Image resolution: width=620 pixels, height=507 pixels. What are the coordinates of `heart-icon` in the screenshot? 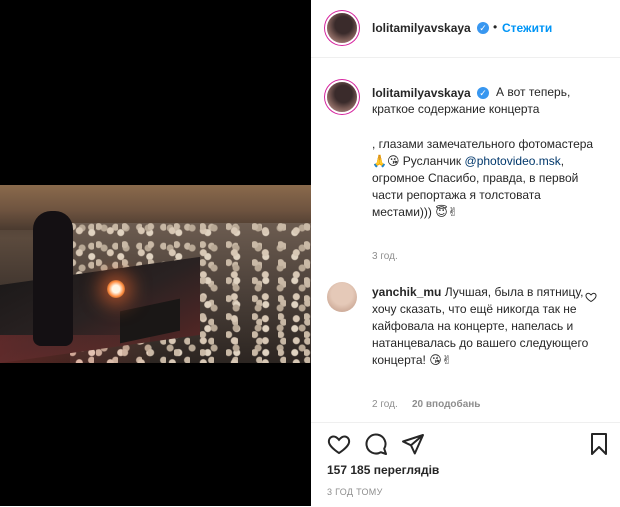 It's located at (339, 444).